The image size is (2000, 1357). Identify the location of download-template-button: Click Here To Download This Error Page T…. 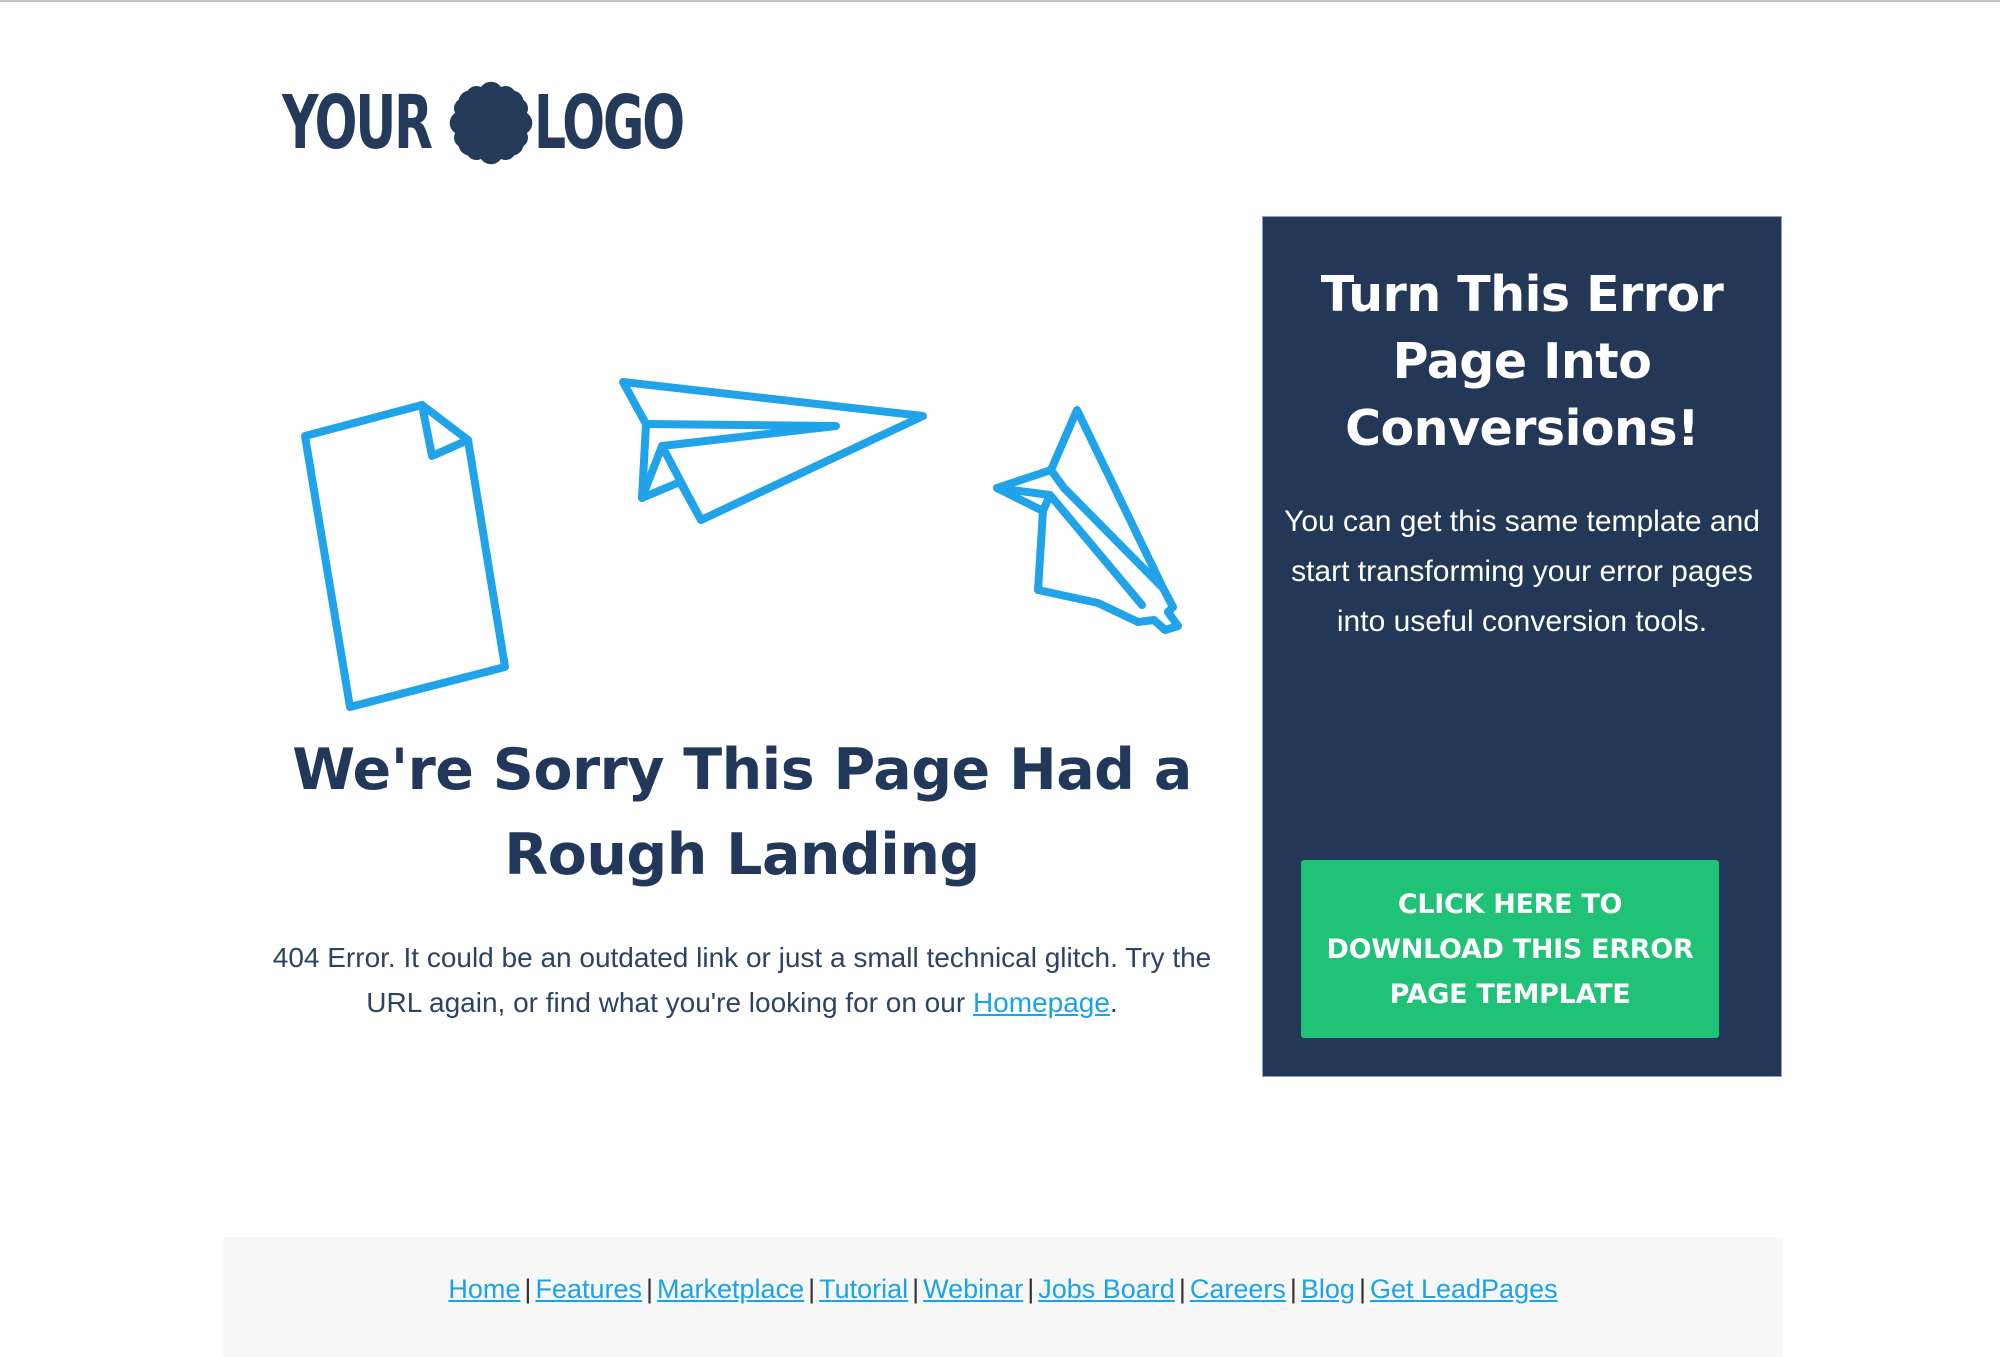
(1510, 949).